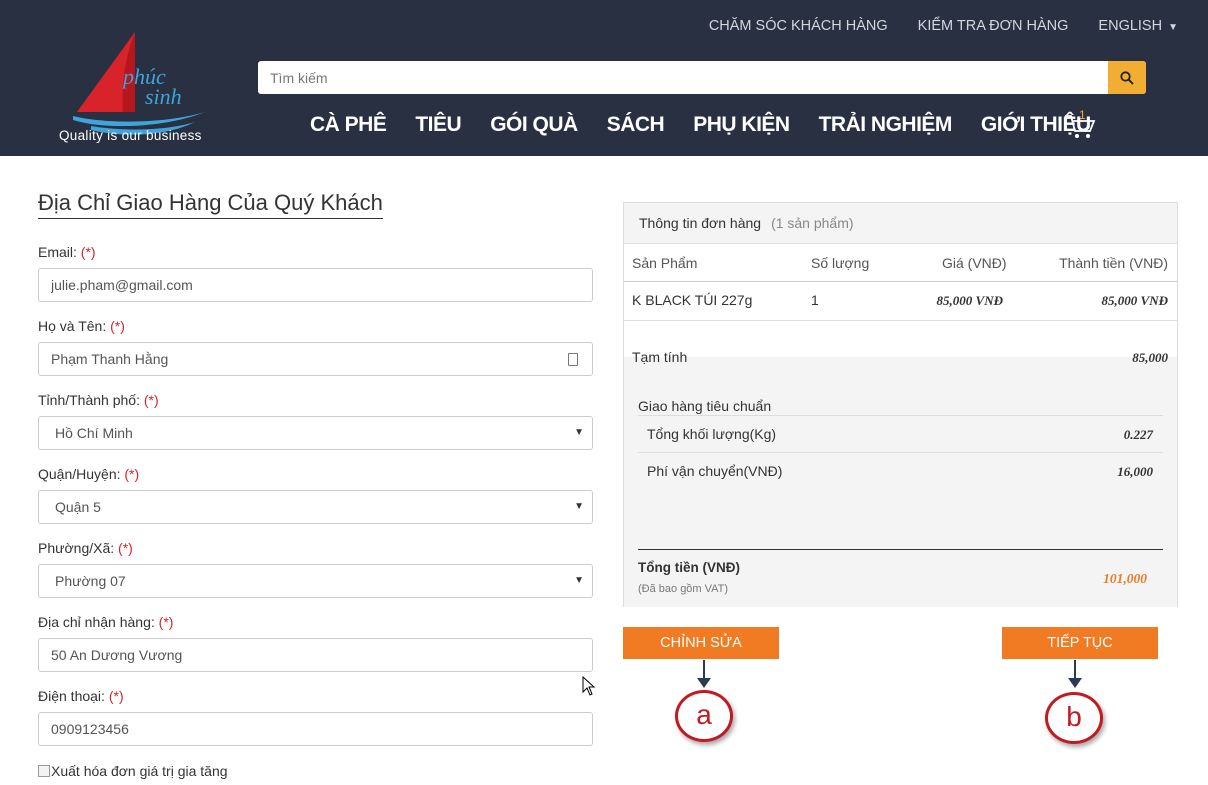 The image size is (1208, 785). What do you see at coordinates (900, 223) in the screenshot?
I see `order-header: Thông tin đơn hàng (1 sản phẩm)` at bounding box center [900, 223].